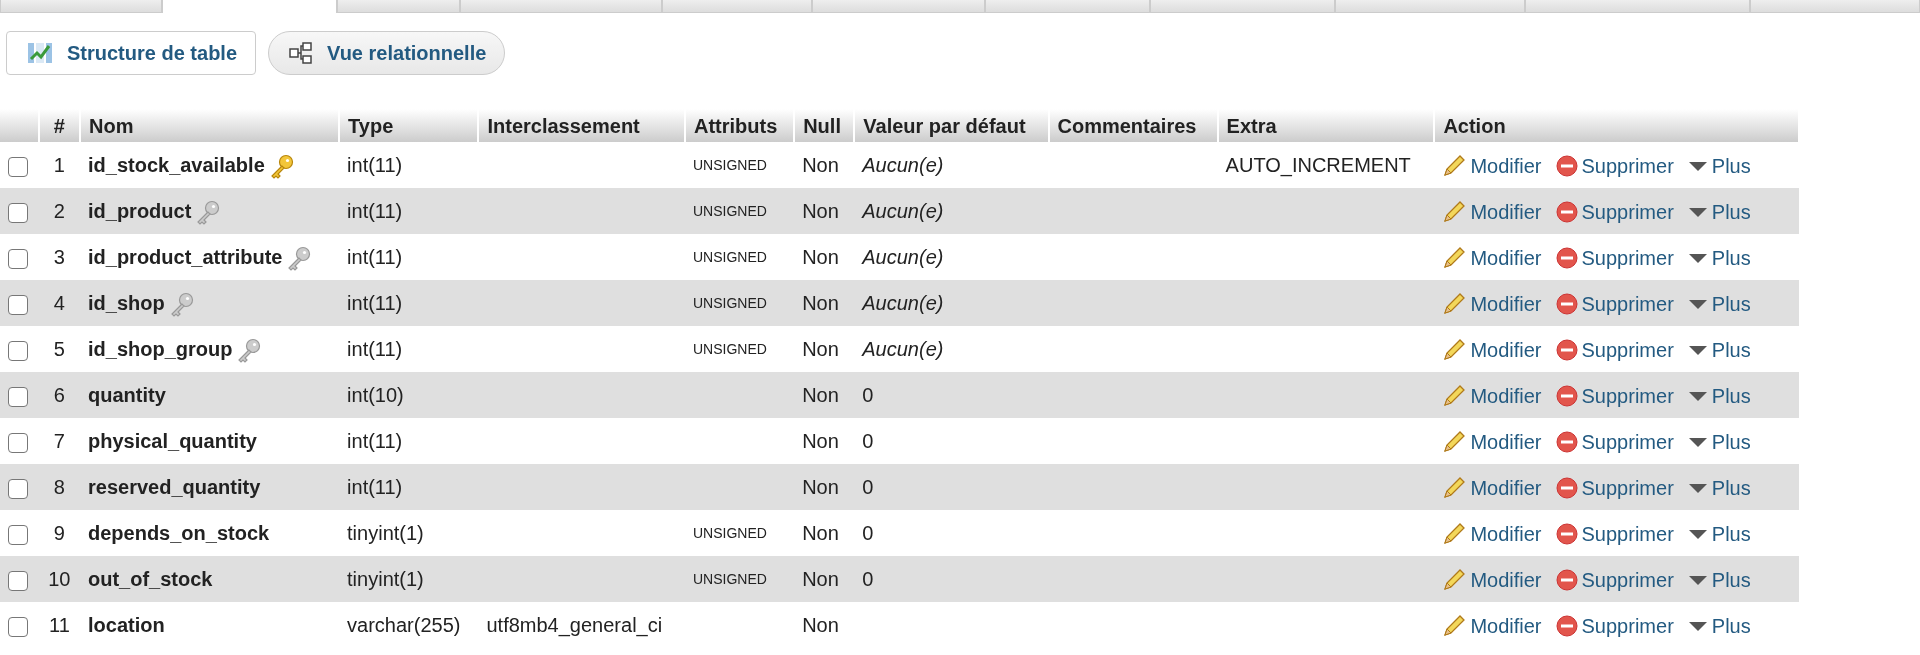 This screenshot has width=1920, height=655. I want to click on row-number: 9, so click(59, 533).